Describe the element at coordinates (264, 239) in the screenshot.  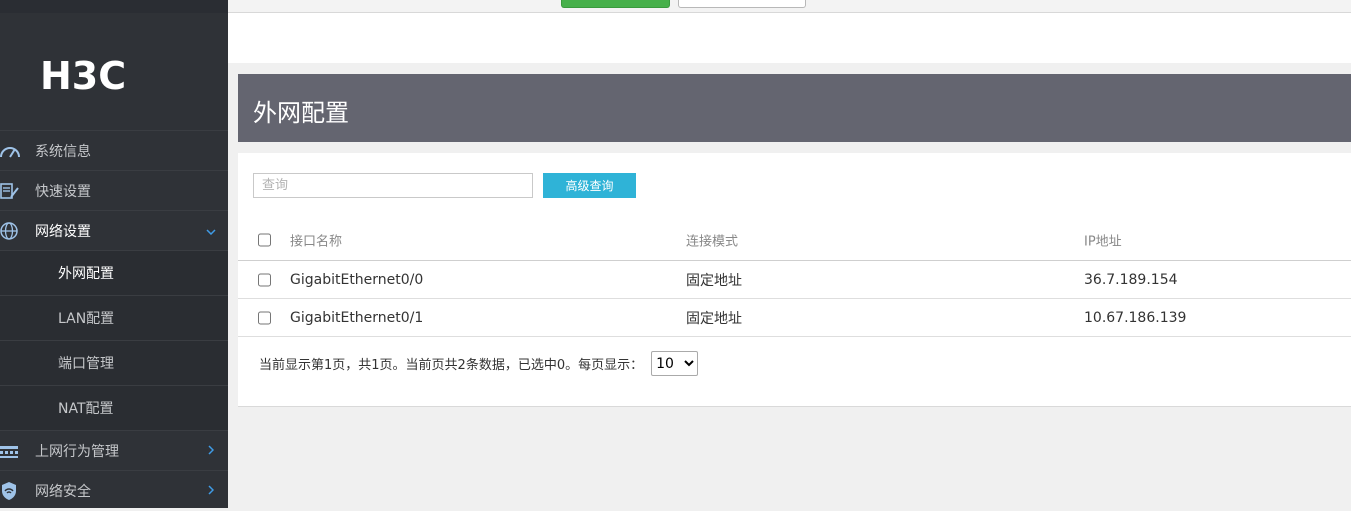
I see `select-all-checkbox` at that location.